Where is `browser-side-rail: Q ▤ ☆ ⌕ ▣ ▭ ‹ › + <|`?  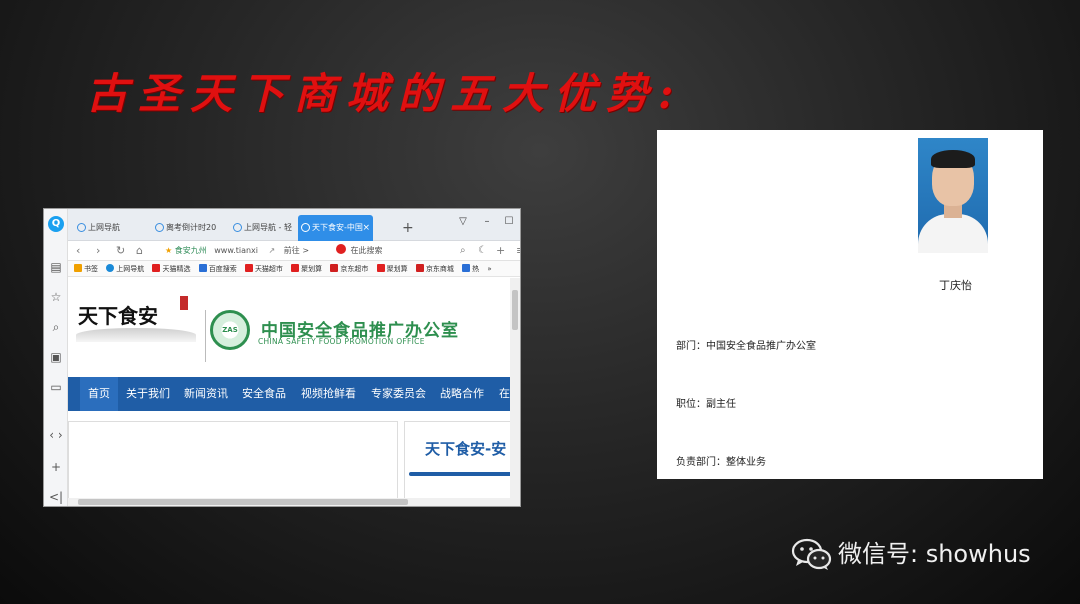 browser-side-rail: Q ▤ ☆ ⌕ ▣ ▭ ‹ › + <| is located at coordinates (56, 357).